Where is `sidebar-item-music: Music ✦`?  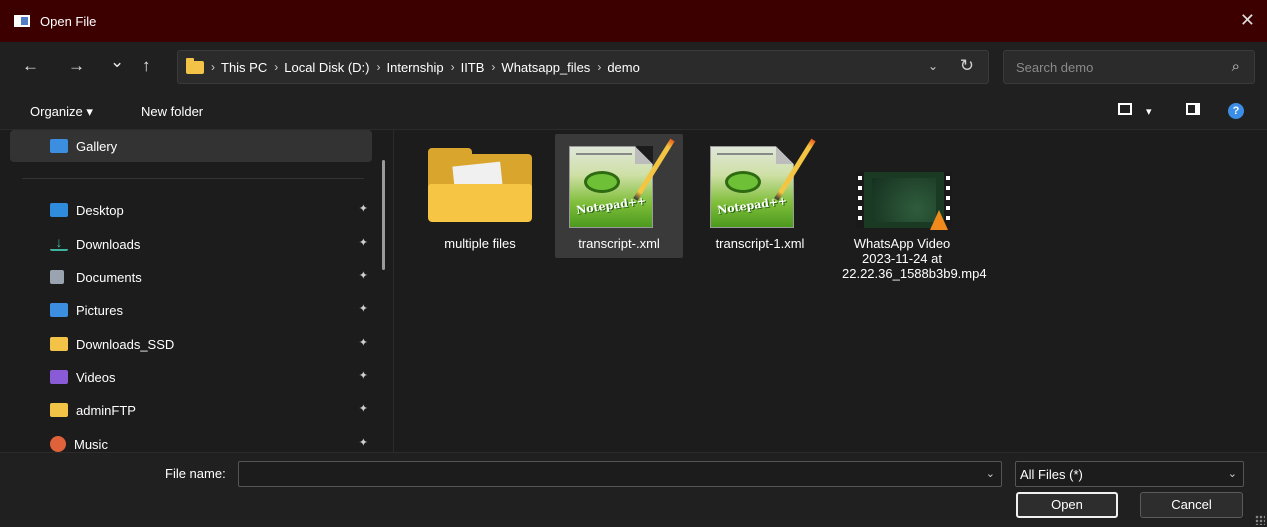
sidebar-item-music: Music ✦ is located at coordinates (197, 440).